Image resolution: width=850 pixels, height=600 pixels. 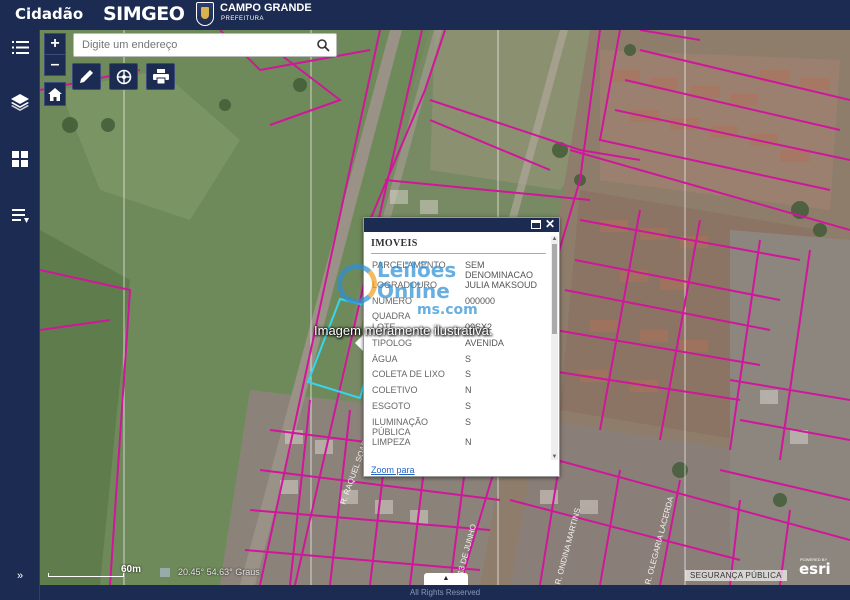 I want to click on watermark-line2: Online, so click(x=413, y=291).